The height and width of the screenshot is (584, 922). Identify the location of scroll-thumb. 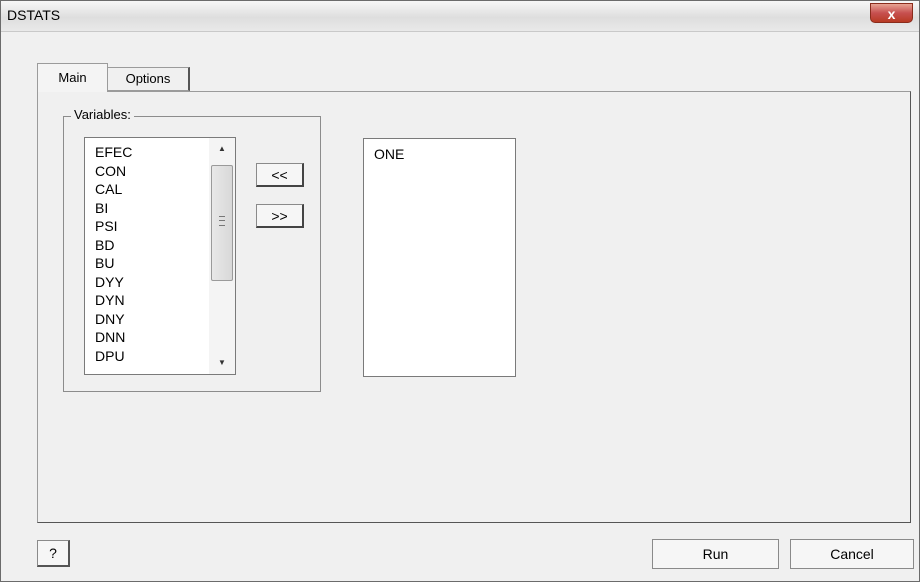
(222, 223).